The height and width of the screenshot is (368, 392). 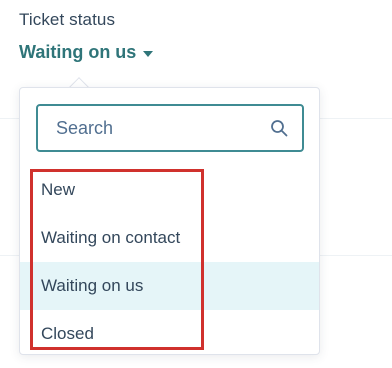 I want to click on ticket-status-value: Waiting on us, so click(x=78, y=52).